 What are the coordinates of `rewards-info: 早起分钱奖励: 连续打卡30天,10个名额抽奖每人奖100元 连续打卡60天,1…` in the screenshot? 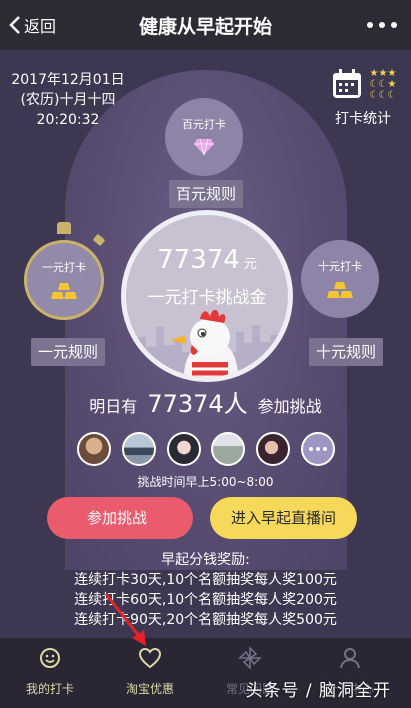 It's located at (205, 590).